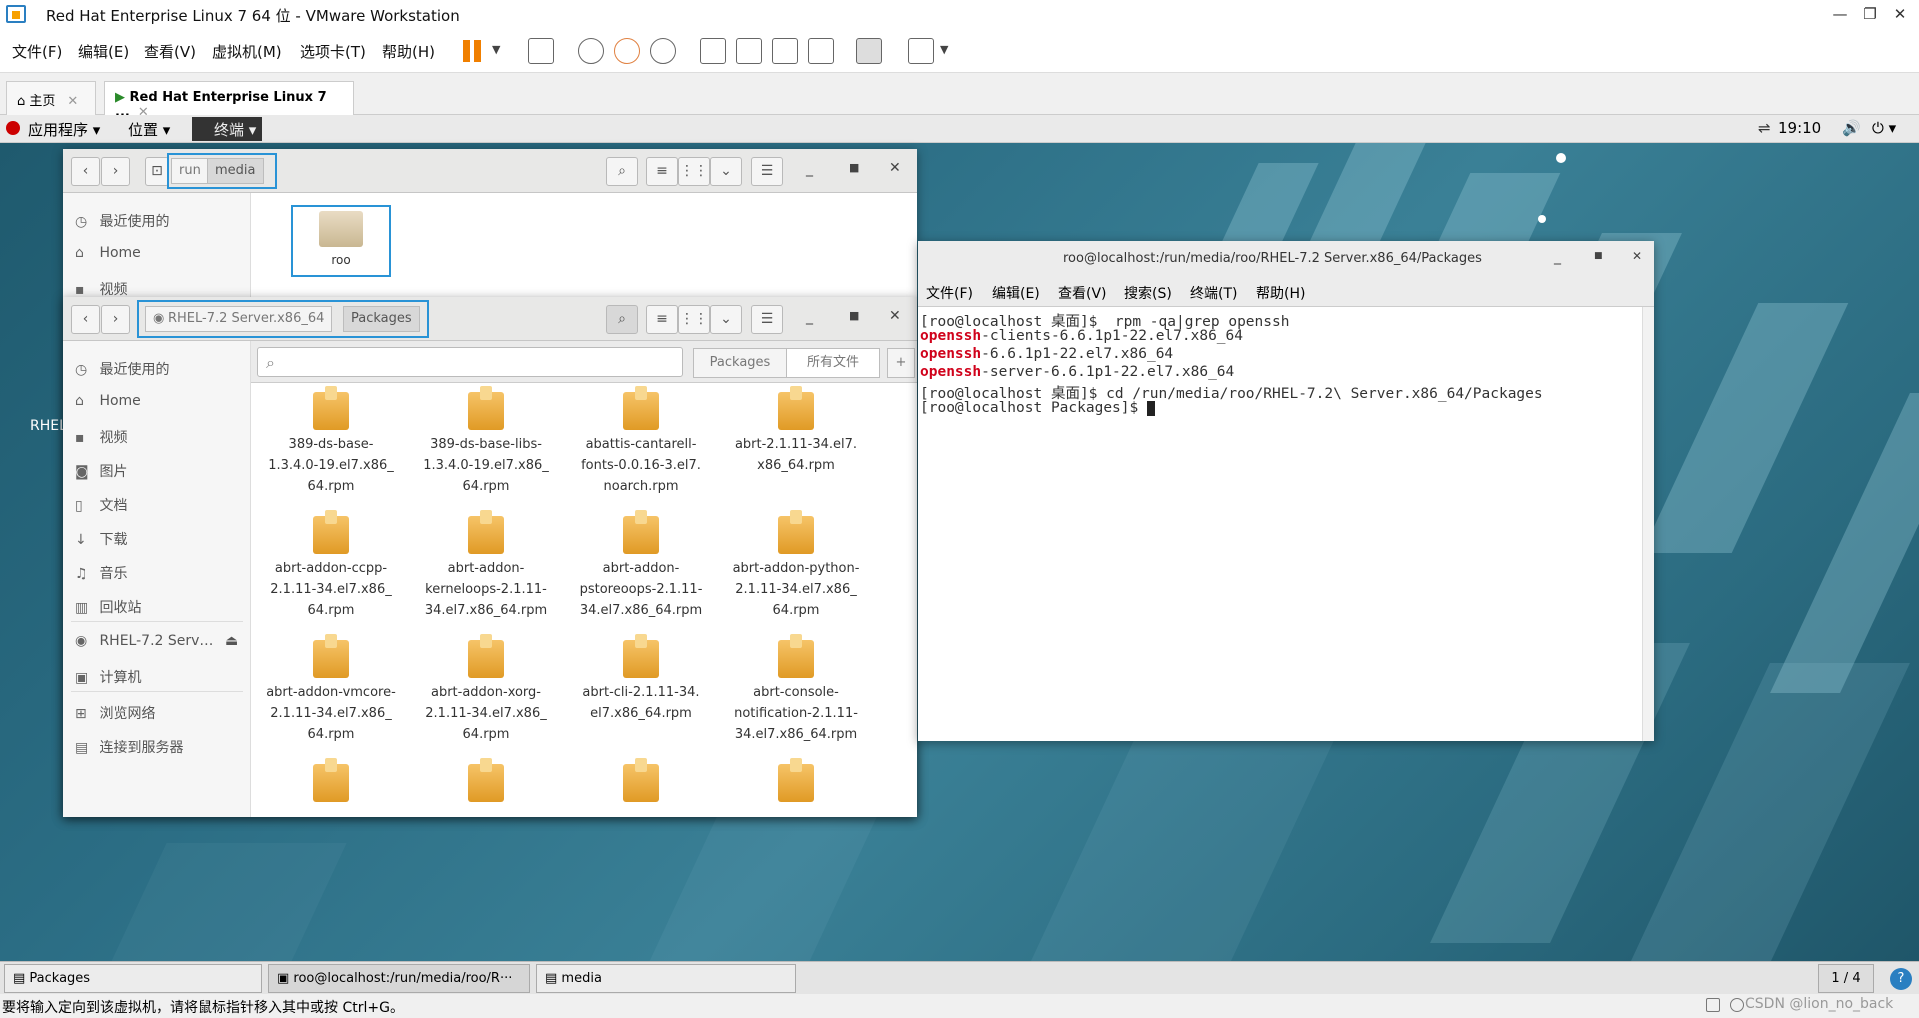  I want to click on workspace-indicator: 1 / 4, so click(1846, 978).